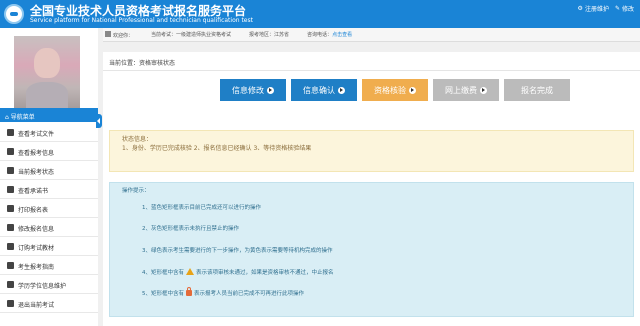  What do you see at coordinates (49, 115) in the screenshot?
I see `nav-menu-title: ⌂ 导航菜单` at bounding box center [49, 115].